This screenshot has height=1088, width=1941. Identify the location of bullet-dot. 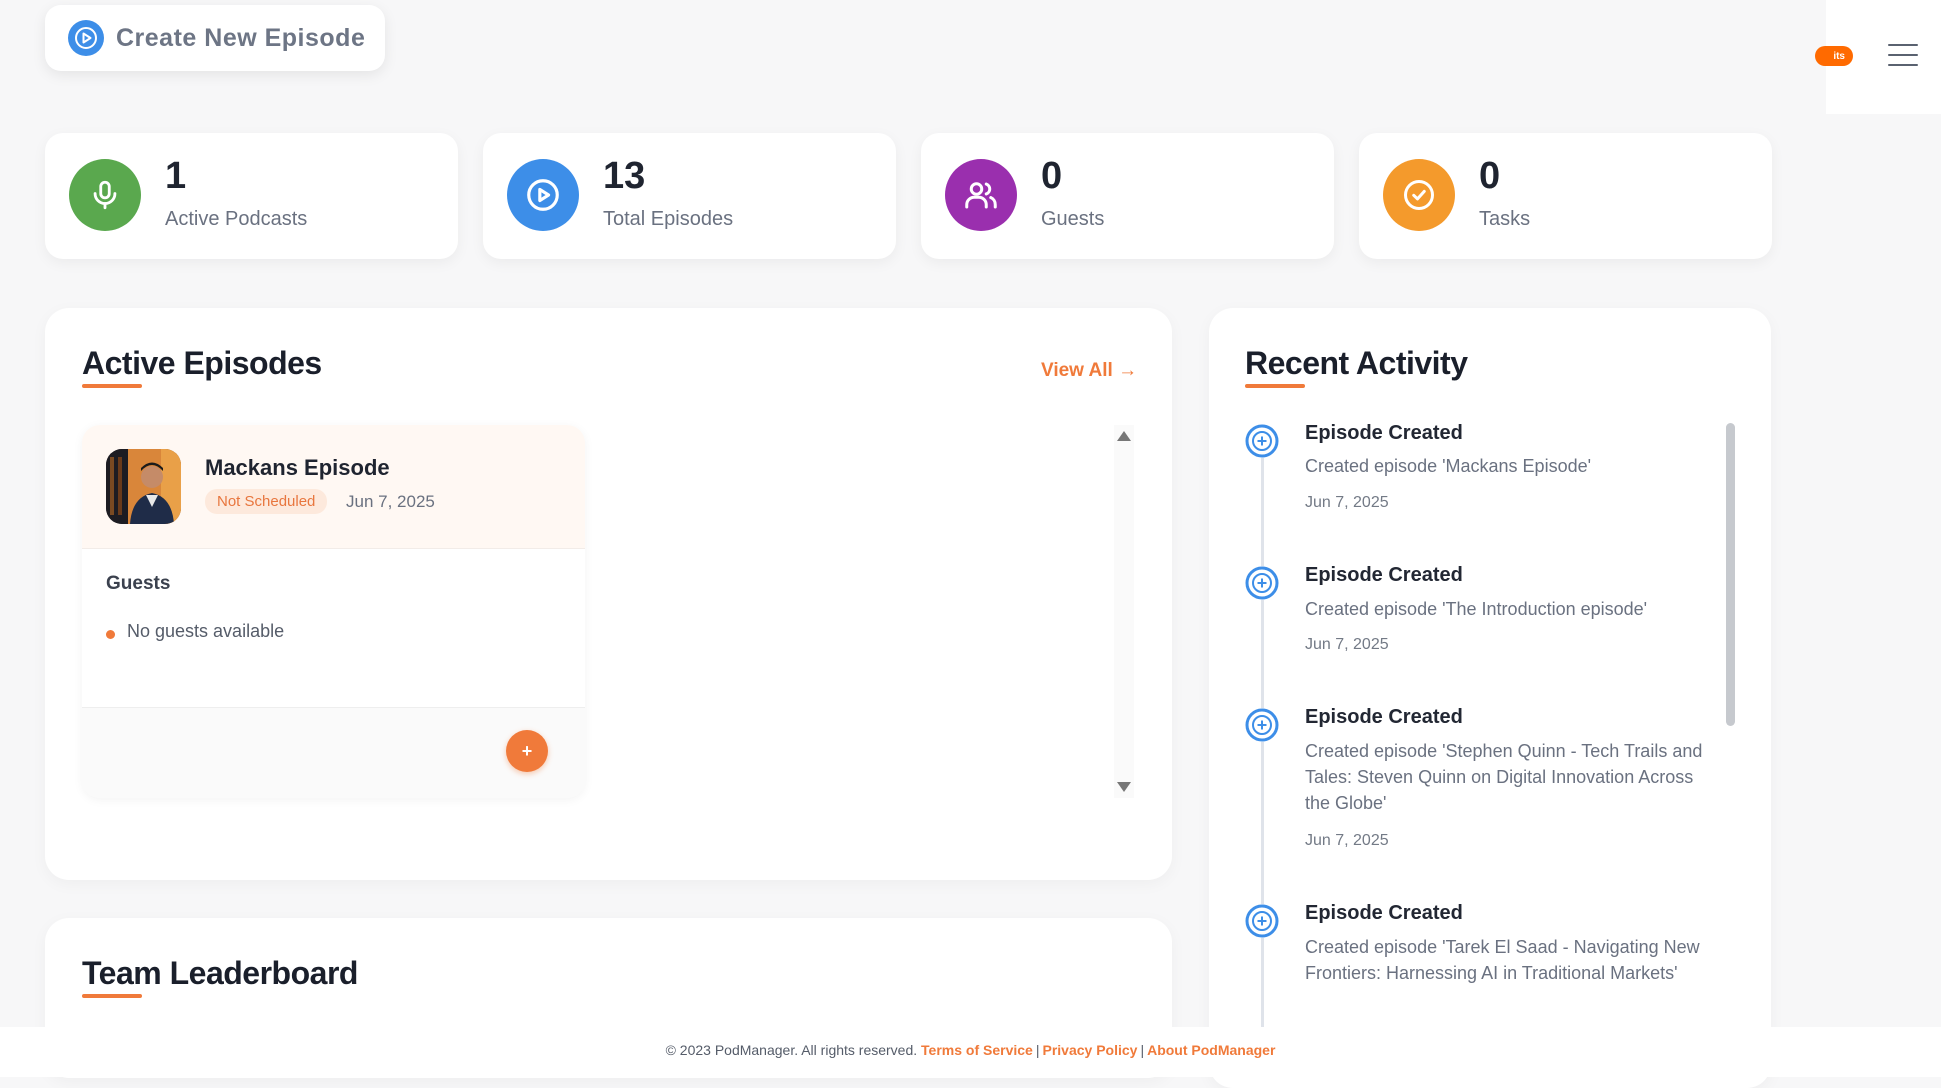
(110, 634).